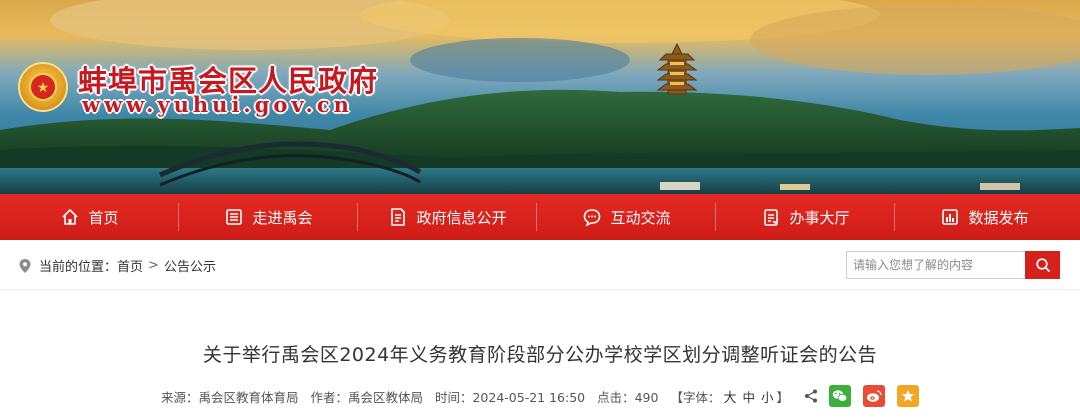  Describe the element at coordinates (366, 397) in the screenshot. I see `article-author: 作者：禹会区教体局` at that location.